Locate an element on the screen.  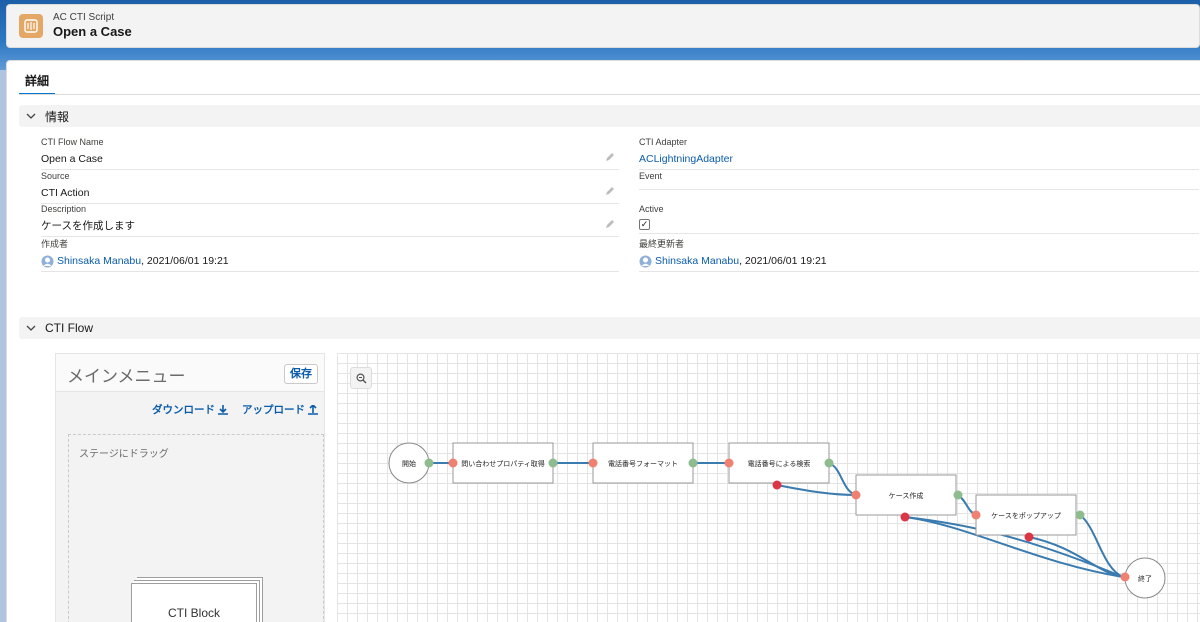
upload-icon is located at coordinates (313, 409).